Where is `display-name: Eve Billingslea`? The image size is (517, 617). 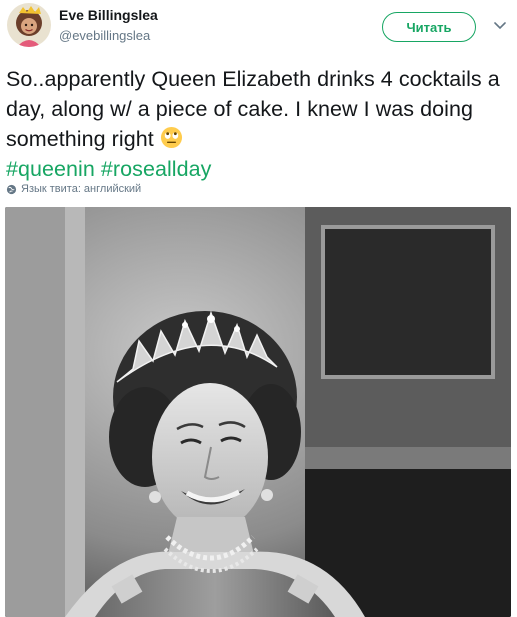
display-name: Eve Billingslea is located at coordinates (108, 15).